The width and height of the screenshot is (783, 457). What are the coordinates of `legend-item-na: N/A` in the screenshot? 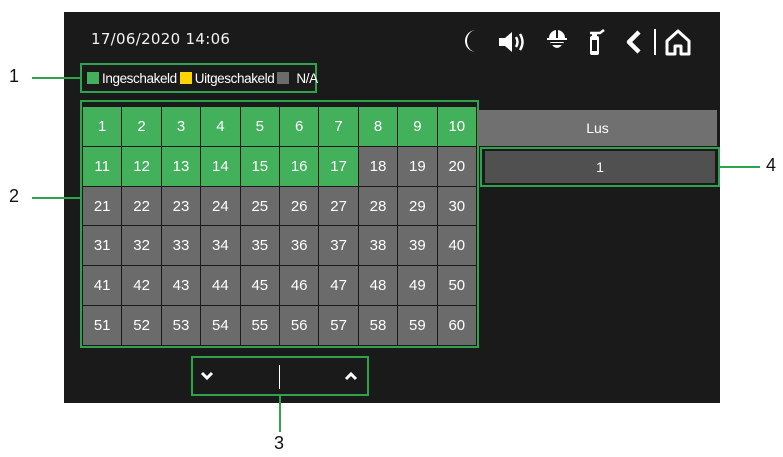 It's located at (297, 78).